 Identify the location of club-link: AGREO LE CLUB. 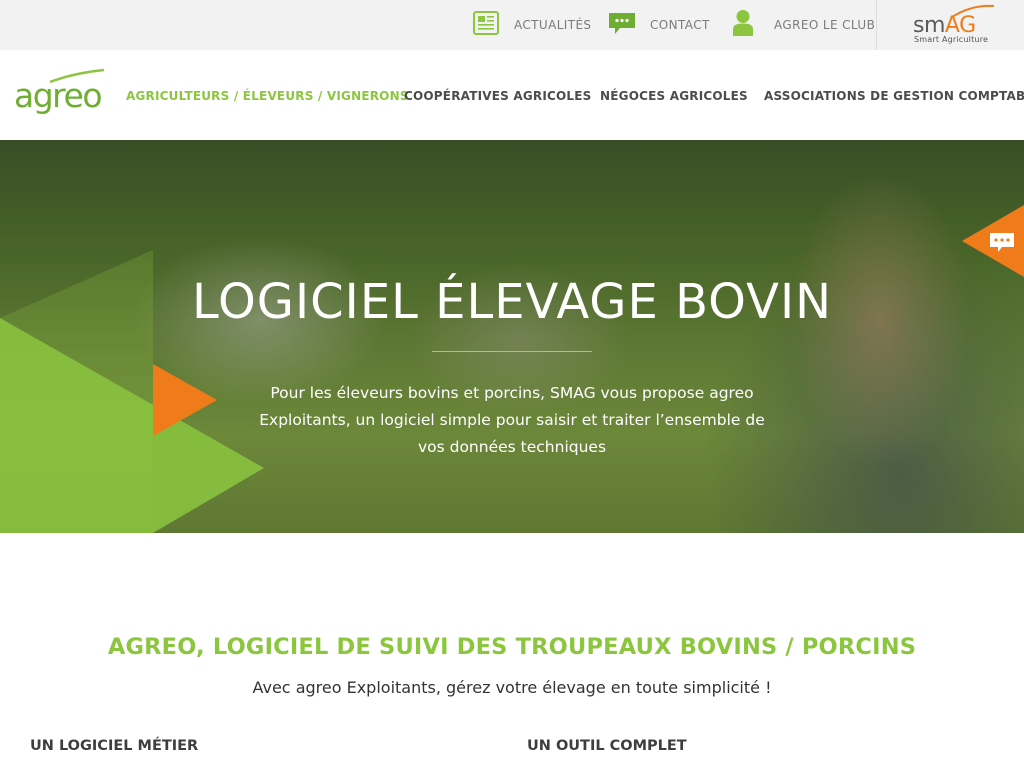
(803, 25).